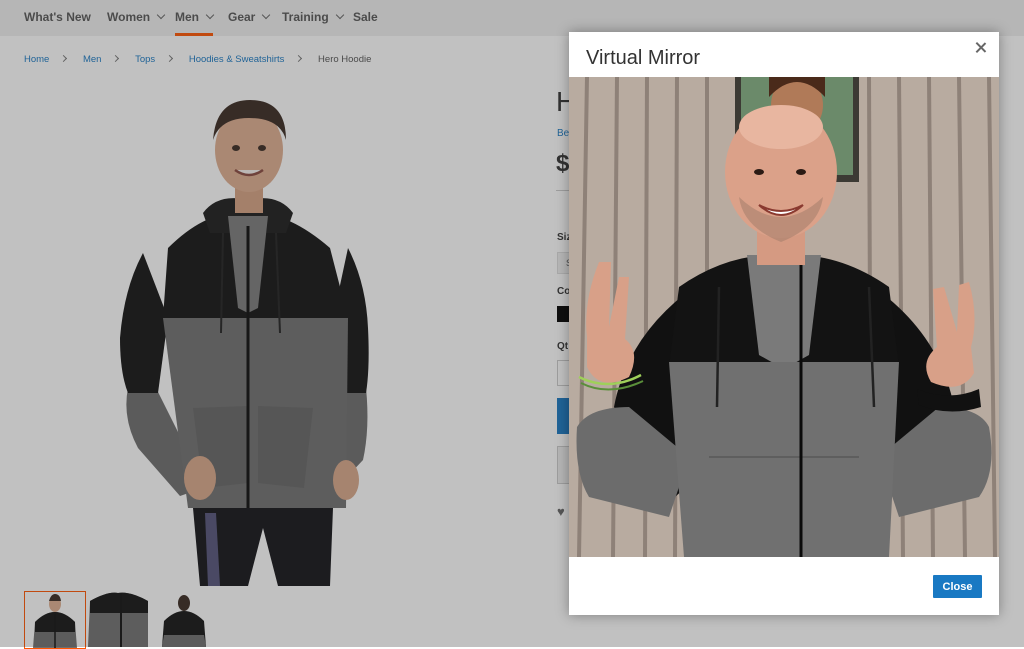  What do you see at coordinates (981, 48) in the screenshot?
I see `close-icon` at bounding box center [981, 48].